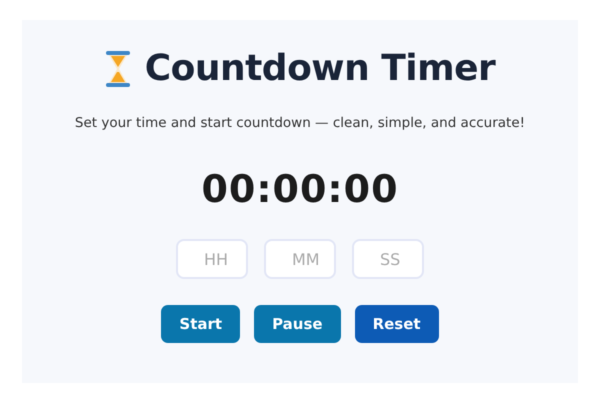  Describe the element at coordinates (300, 123) in the screenshot. I see `subtitle: Set your time and start countdown — clean, simple, and accurate!` at that location.